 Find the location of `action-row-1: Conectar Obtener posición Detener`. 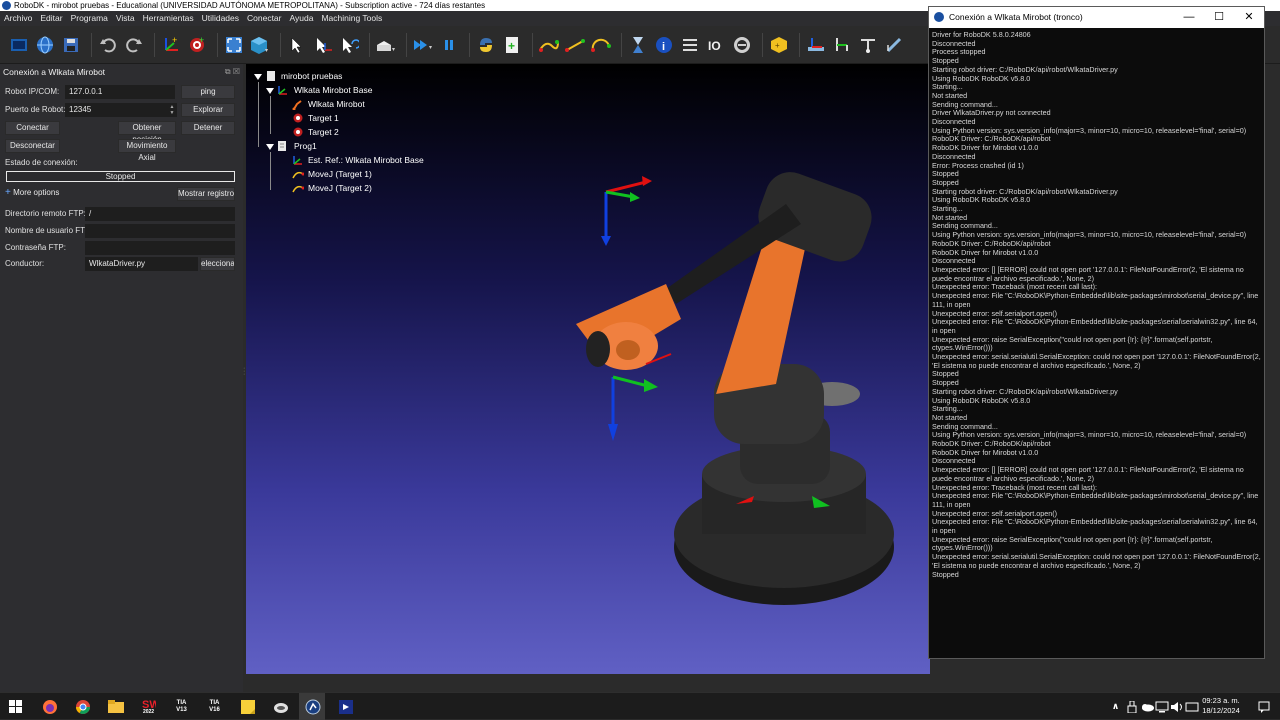

action-row-1: Conectar Obtener posición Detener is located at coordinates (121, 132).